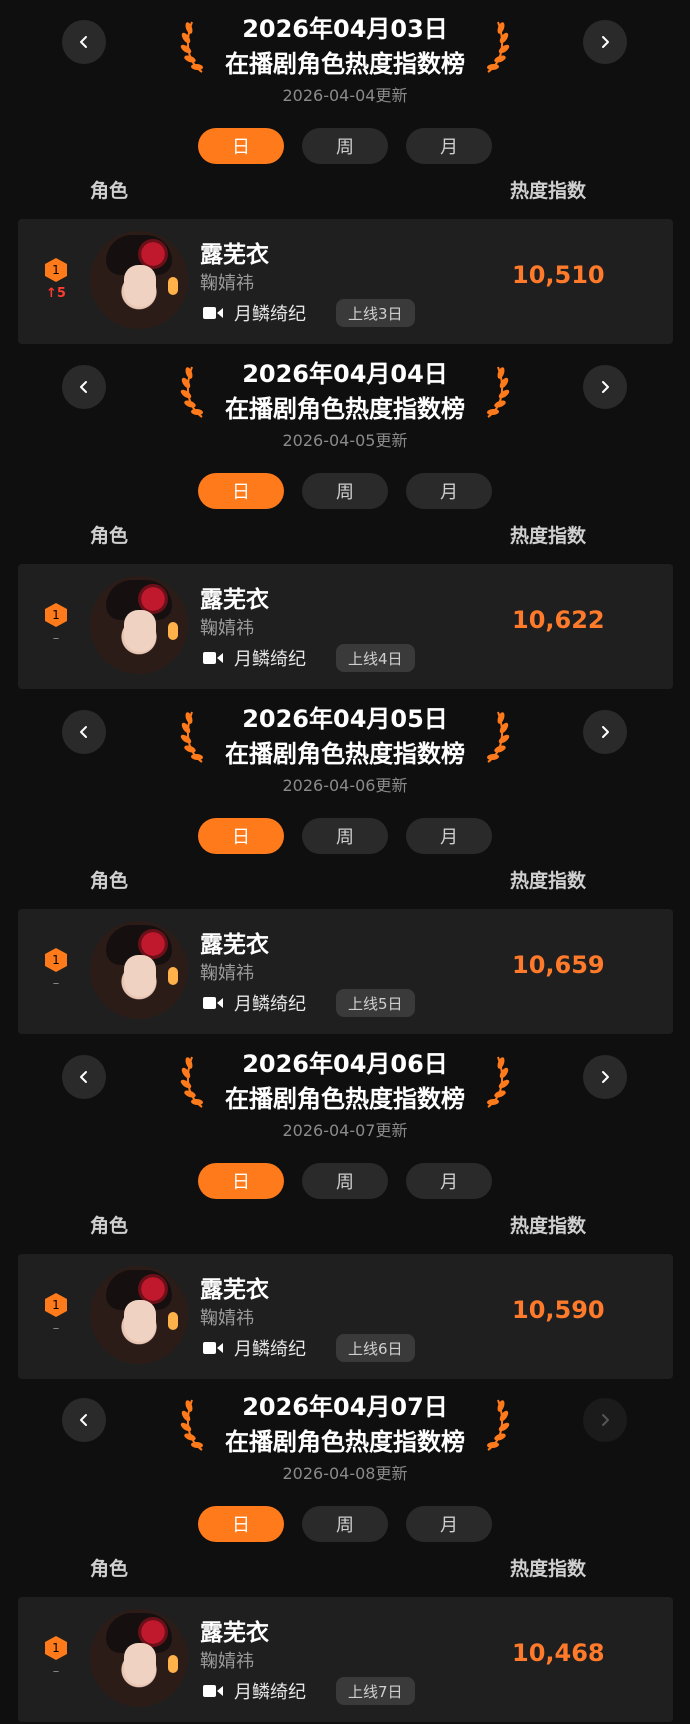 The image size is (690, 1724). What do you see at coordinates (345, 1407) in the screenshot?
I see `chart-date: 2026年04月07日` at bounding box center [345, 1407].